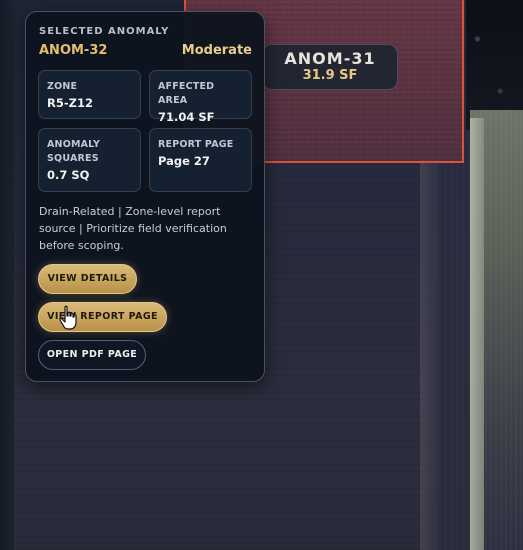 The image size is (523, 550). I want to click on tile-label: REPORT PAGE, so click(196, 144).